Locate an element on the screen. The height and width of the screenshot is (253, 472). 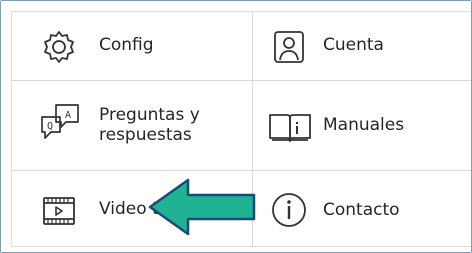
gear-icon is located at coordinates (59, 47).